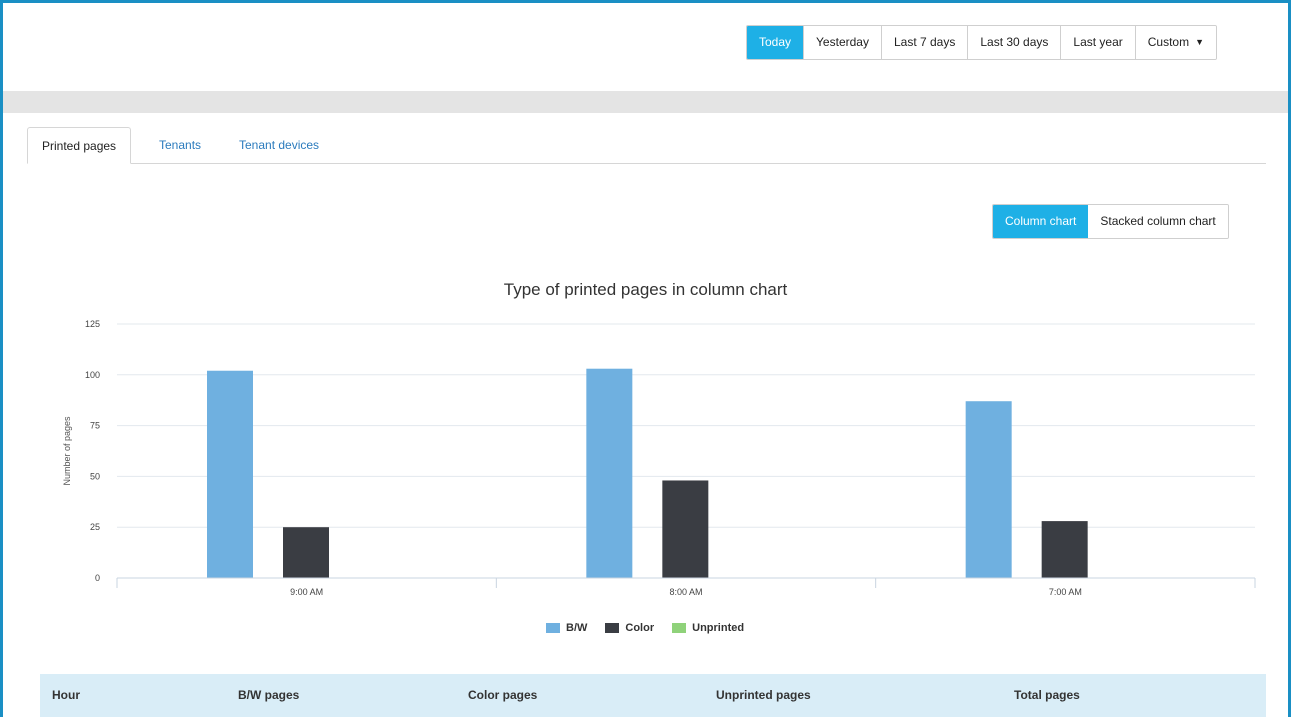 Image resolution: width=1291 pixels, height=717 pixels. Describe the element at coordinates (685, 529) in the screenshot. I see `bar-color-8-00-am` at that location.